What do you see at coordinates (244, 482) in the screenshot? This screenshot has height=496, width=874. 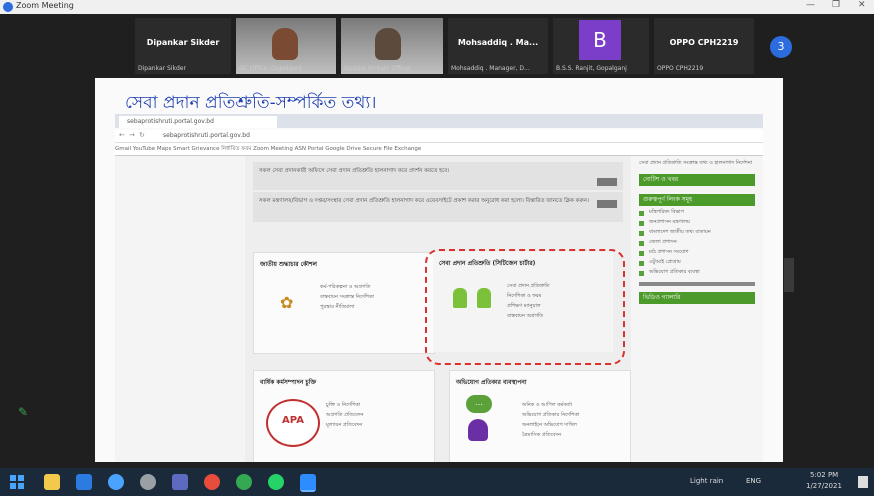 I see `chrome-icon` at bounding box center [244, 482].